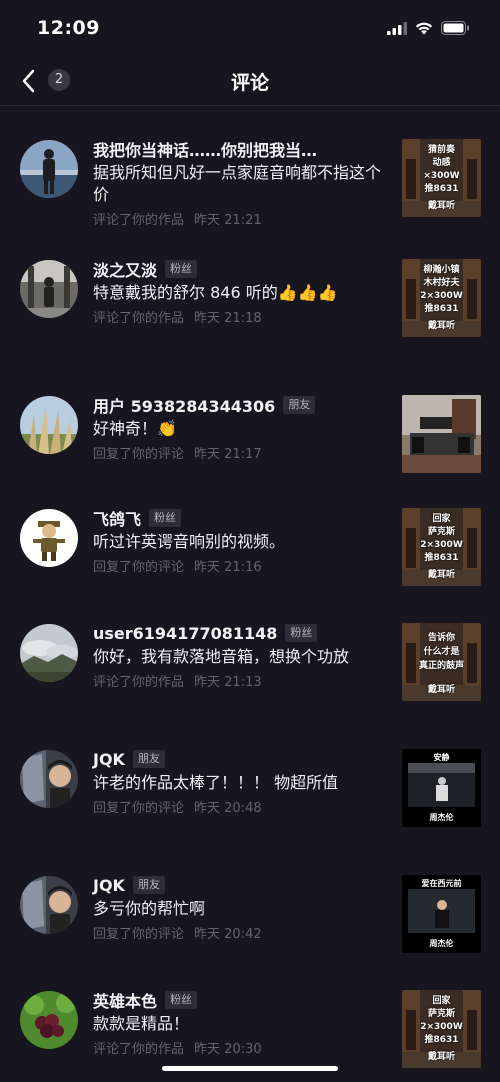 The width and height of the screenshot is (500, 1082). What do you see at coordinates (228, 220) in the screenshot?
I see `timestamp: 昨天 21:21` at bounding box center [228, 220].